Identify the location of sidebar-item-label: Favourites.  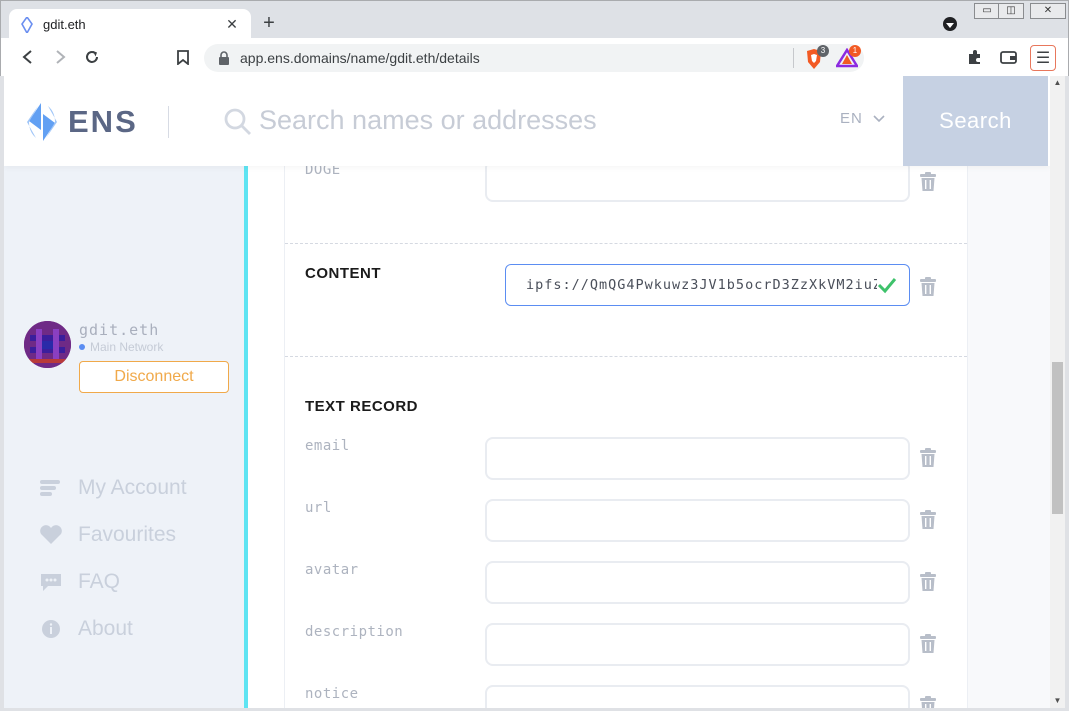
(127, 534).